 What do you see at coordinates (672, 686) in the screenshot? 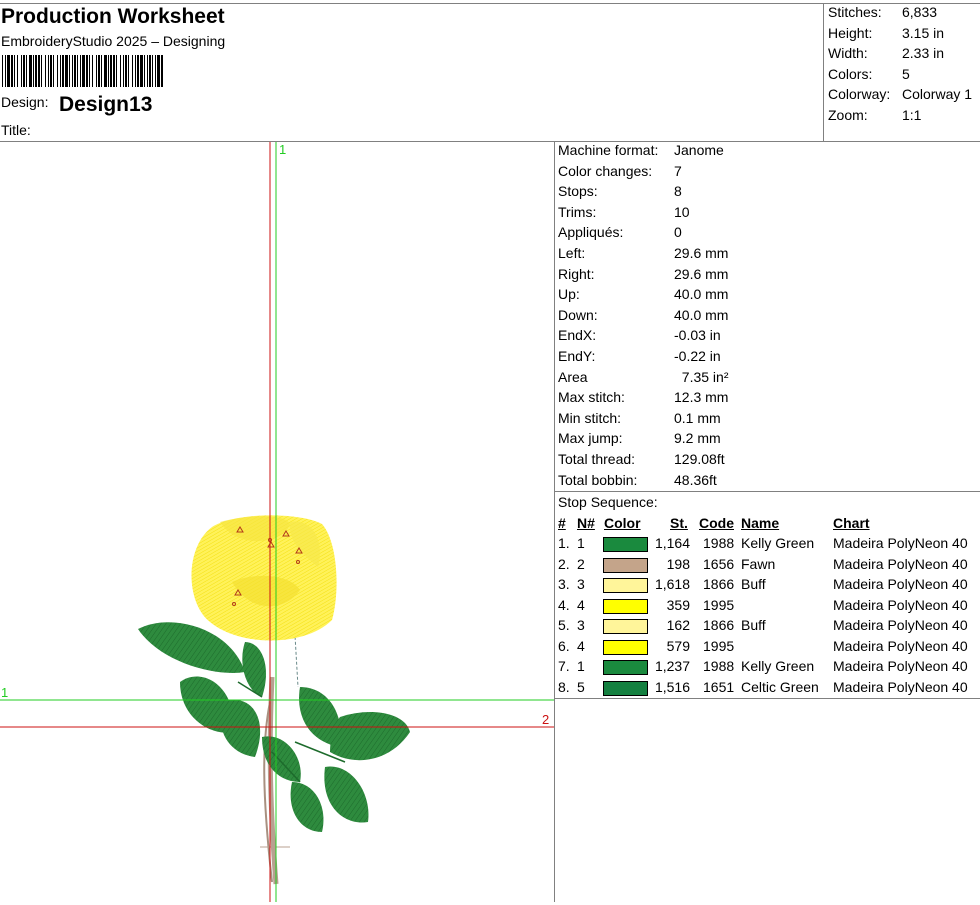
I see `cell-stitches: 1,516` at bounding box center [672, 686].